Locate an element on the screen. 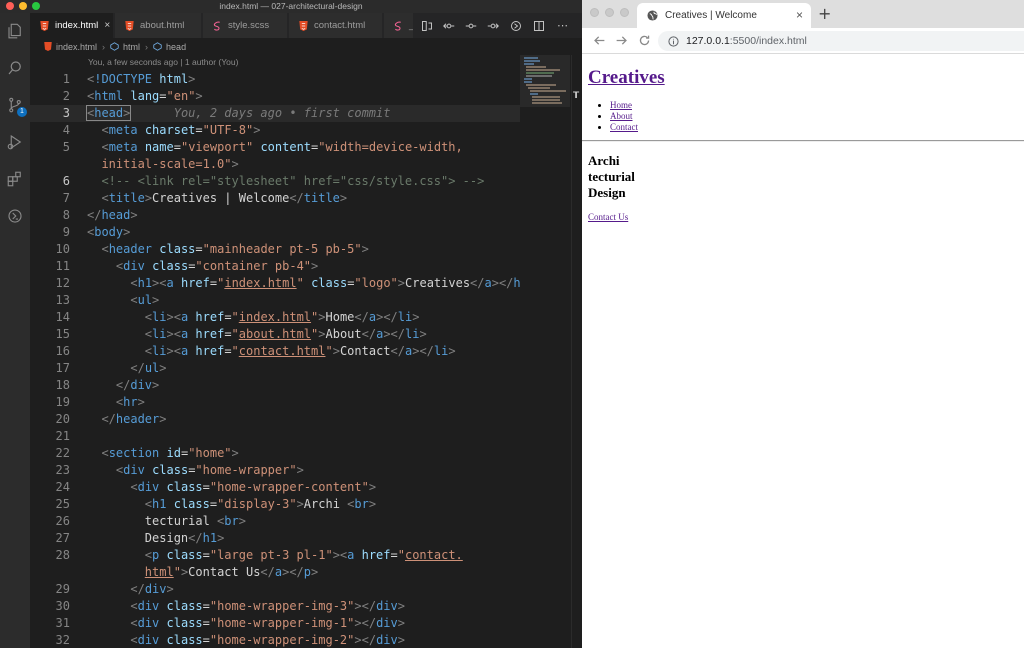 This screenshot has height=648, width=1024. editor-scrollbar is located at coordinates (576, 351).